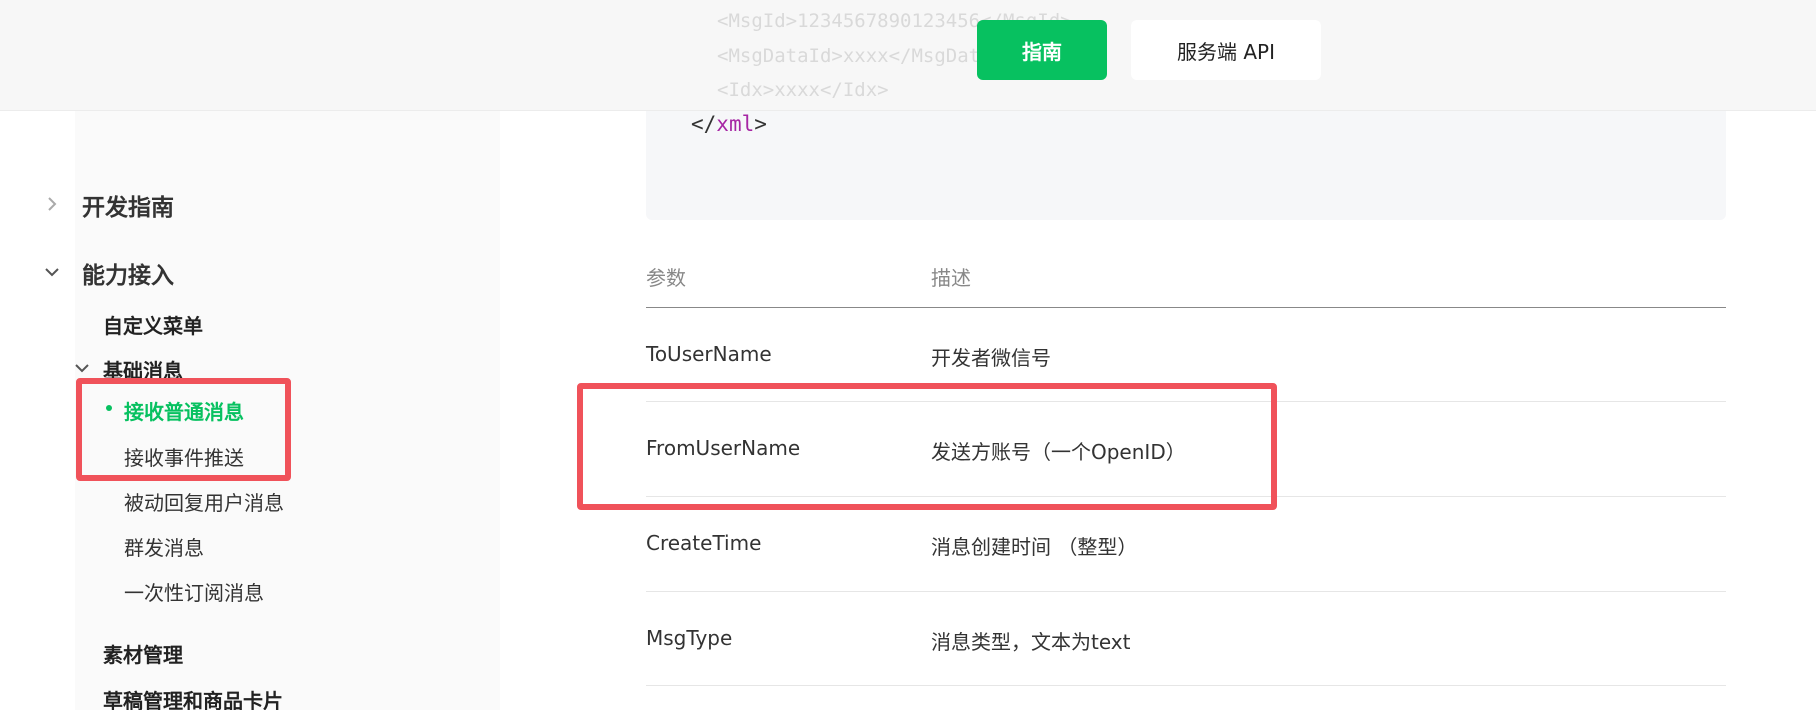  Describe the element at coordinates (709, 354) in the screenshot. I see `table-cell-param: ToUserName` at that location.